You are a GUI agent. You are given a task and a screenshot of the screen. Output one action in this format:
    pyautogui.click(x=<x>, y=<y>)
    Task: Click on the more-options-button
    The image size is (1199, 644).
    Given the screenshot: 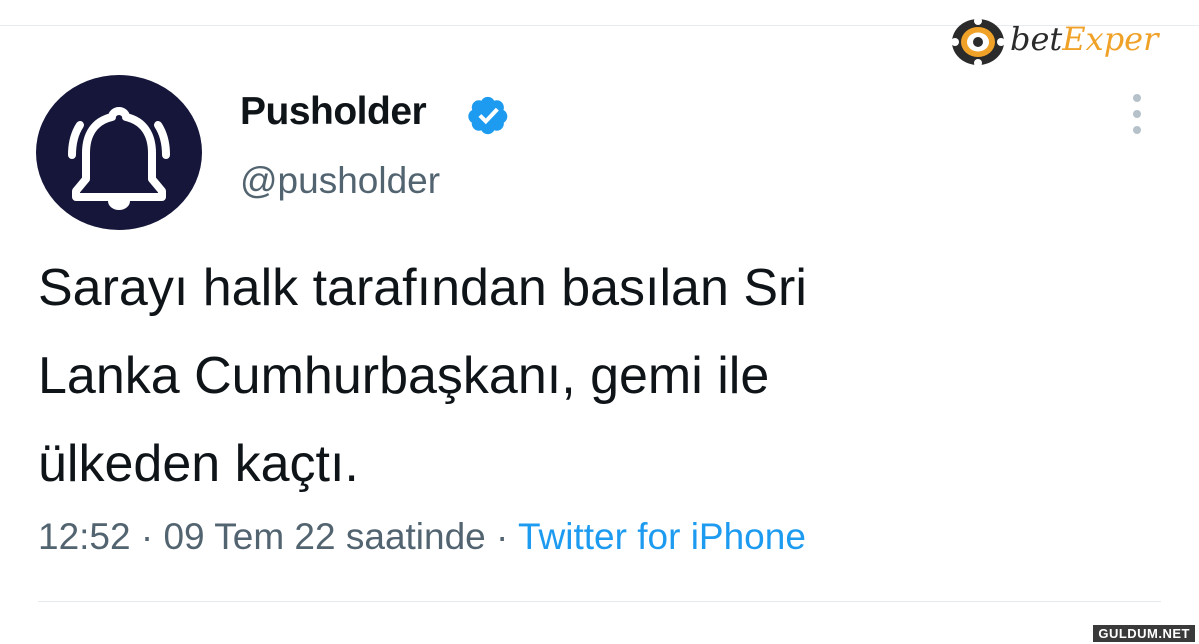 What is the action you would take?
    pyautogui.click(x=1137, y=114)
    